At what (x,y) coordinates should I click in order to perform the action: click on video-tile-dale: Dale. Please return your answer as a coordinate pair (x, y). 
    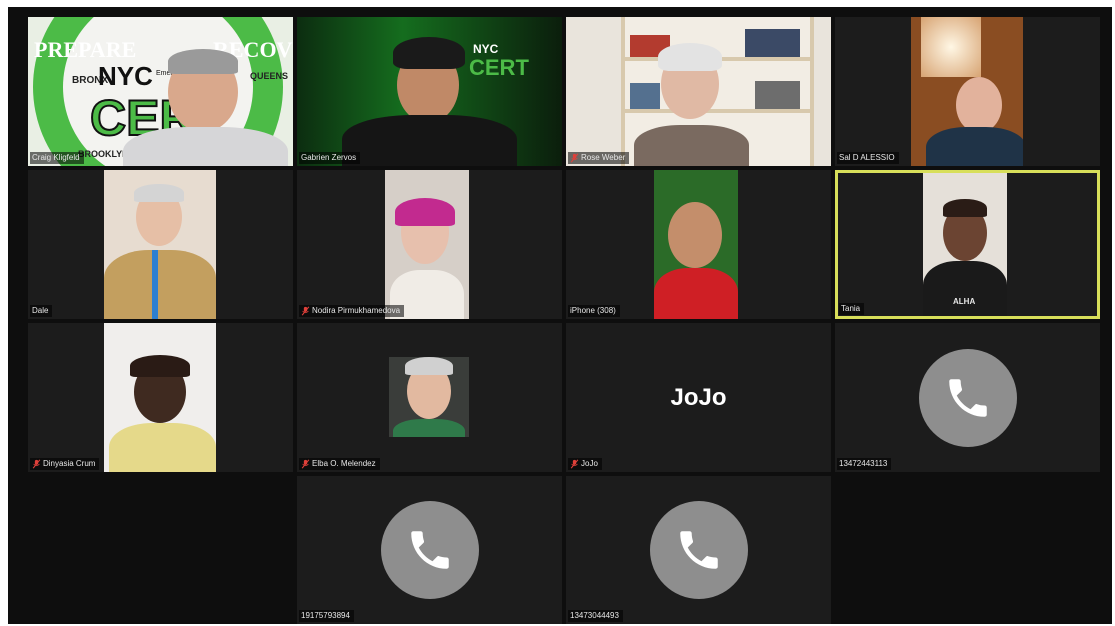
    Looking at the image, I should click on (160, 244).